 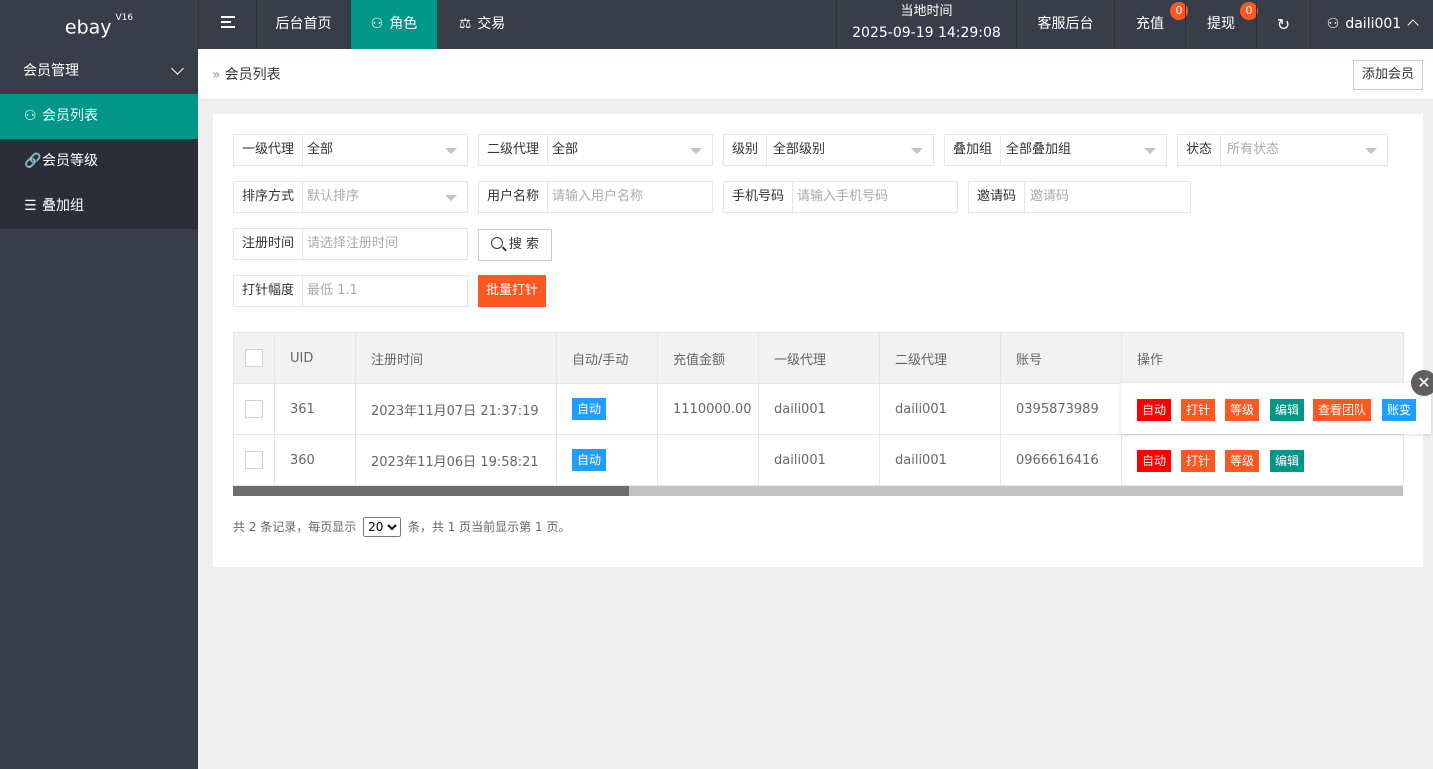 What do you see at coordinates (315, 358) in the screenshot?
I see `col-uid: UID` at bounding box center [315, 358].